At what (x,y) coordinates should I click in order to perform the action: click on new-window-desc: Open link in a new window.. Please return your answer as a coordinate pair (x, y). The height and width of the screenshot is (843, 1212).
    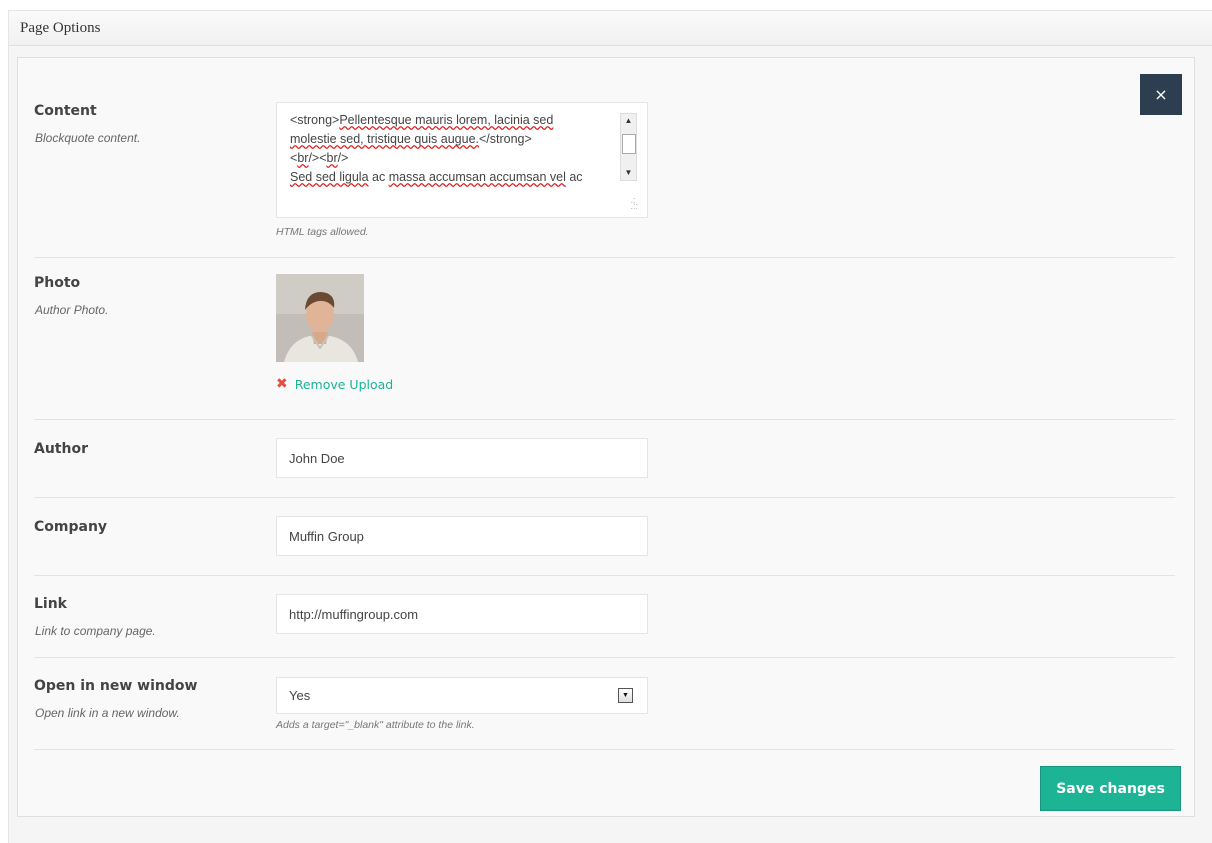
    Looking at the image, I should click on (107, 713).